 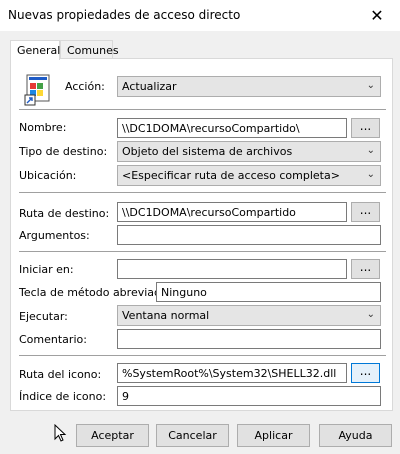 What do you see at coordinates (63, 151) in the screenshot?
I see `tipo-label: Tipo de destino:` at bounding box center [63, 151].